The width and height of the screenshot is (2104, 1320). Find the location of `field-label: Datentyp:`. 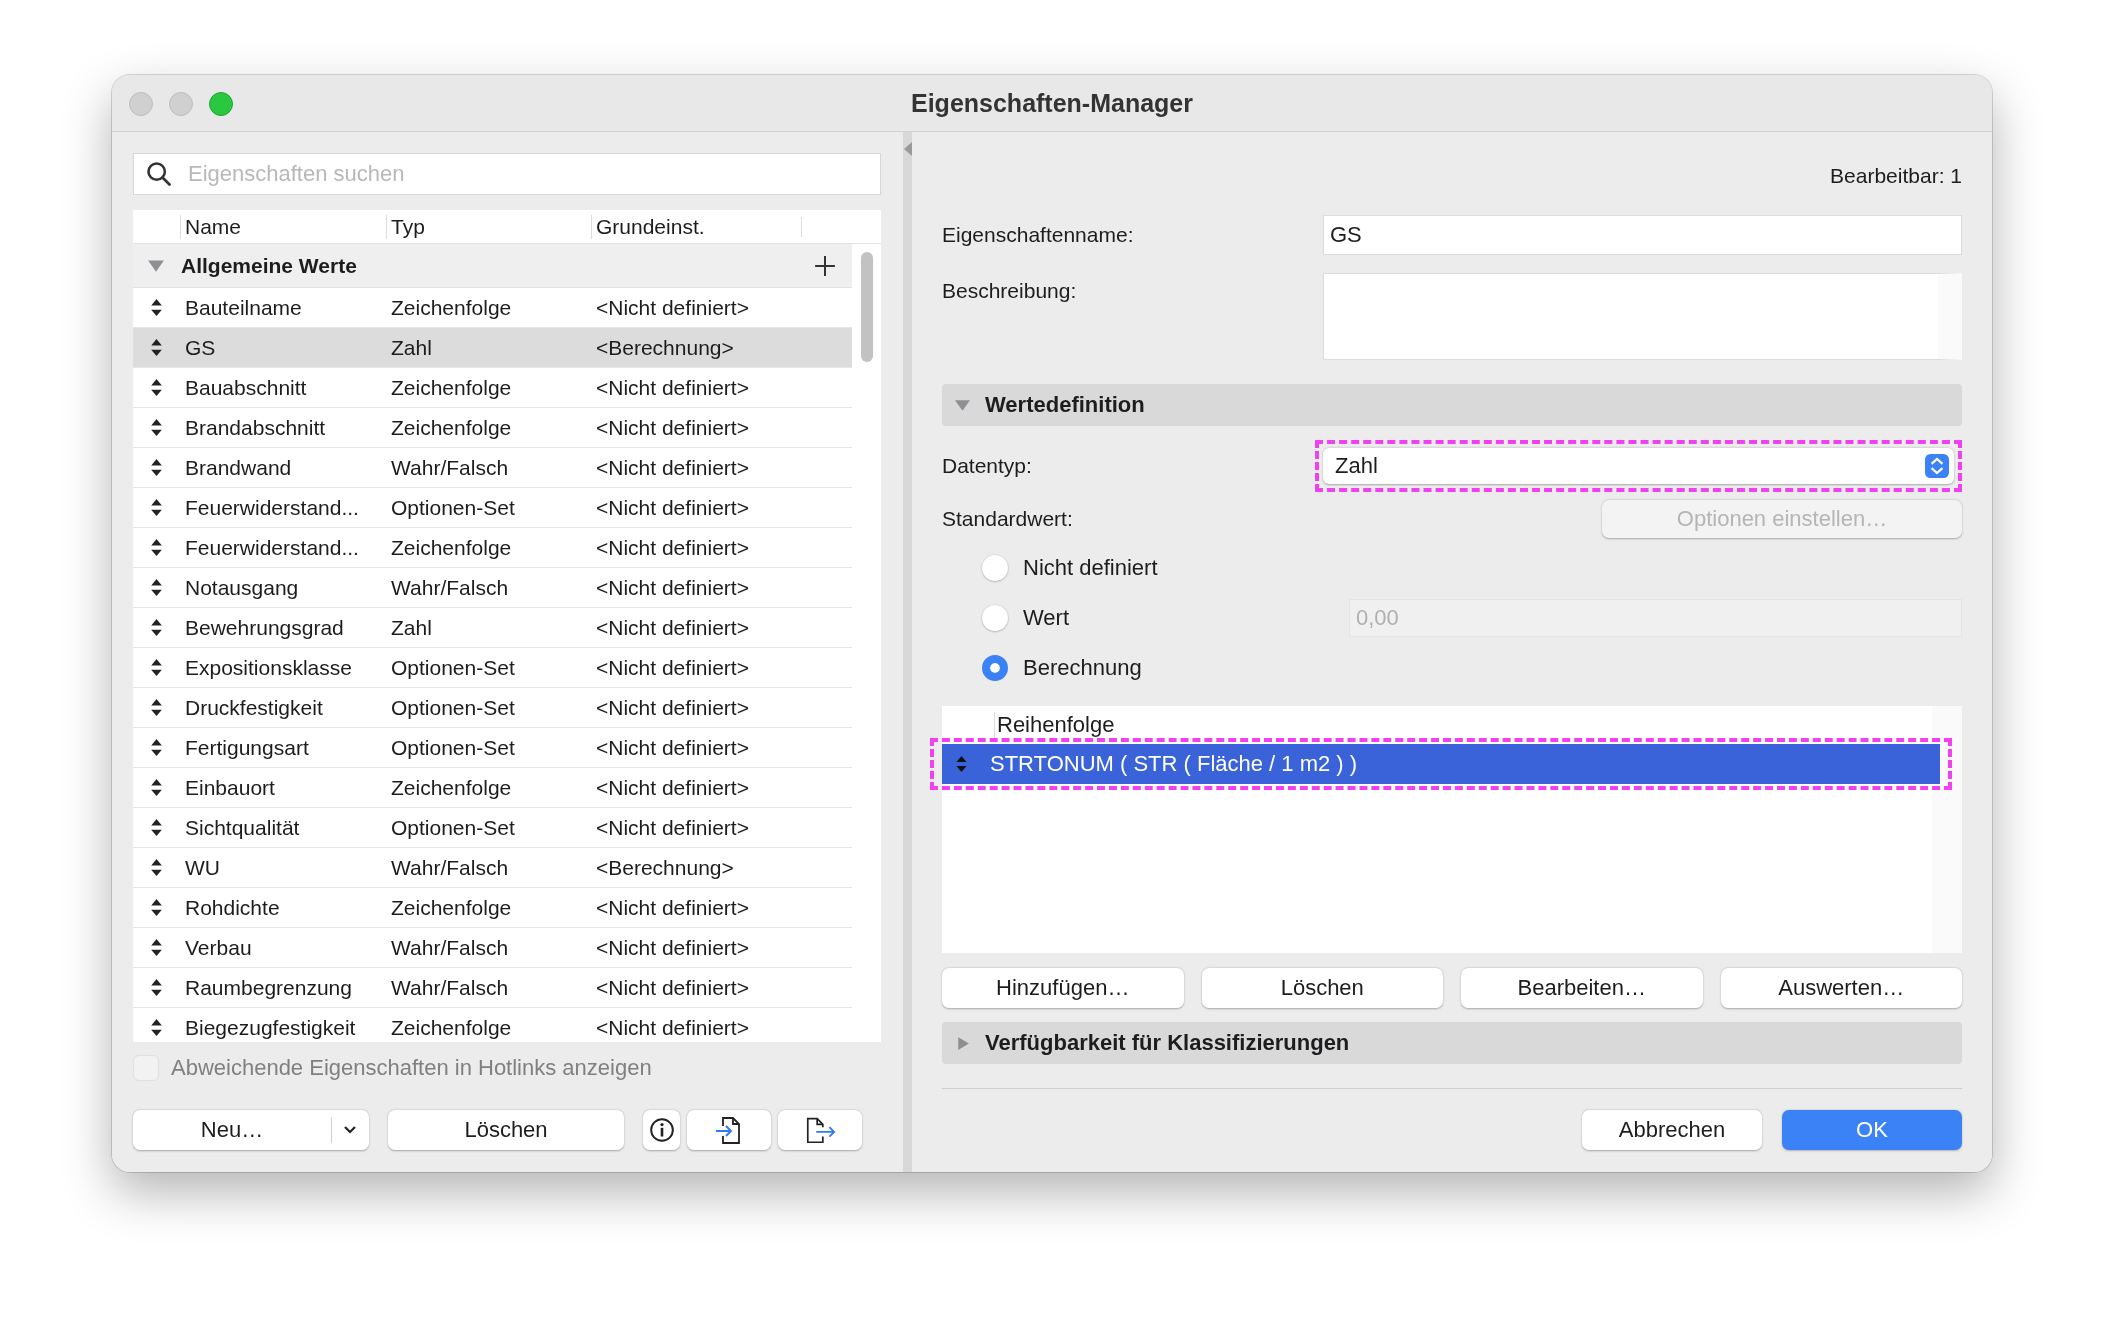

field-label: Datentyp: is located at coordinates (987, 466).